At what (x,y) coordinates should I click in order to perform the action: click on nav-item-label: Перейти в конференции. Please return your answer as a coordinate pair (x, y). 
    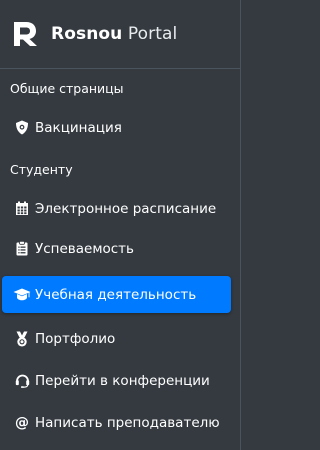
    Looking at the image, I should click on (122, 380).